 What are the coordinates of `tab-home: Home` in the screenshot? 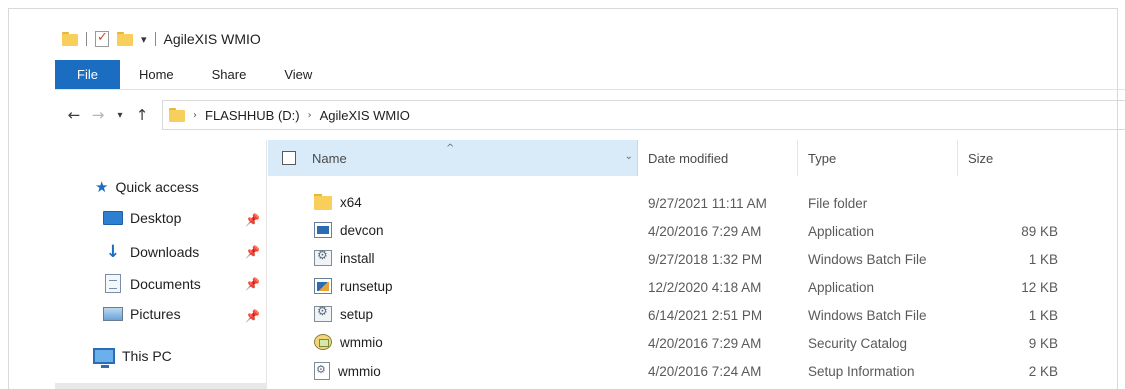 It's located at (156, 74).